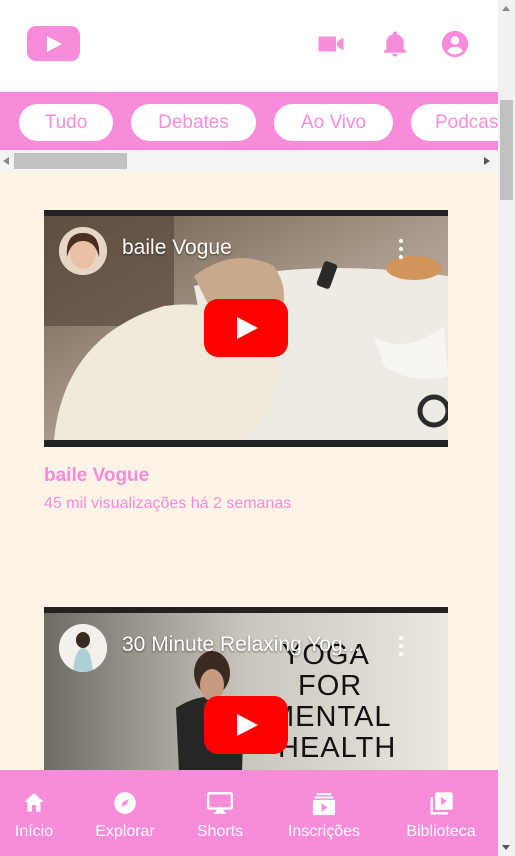 The width and height of the screenshot is (515, 856). What do you see at coordinates (455, 44) in the screenshot?
I see `account-icon` at bounding box center [455, 44].